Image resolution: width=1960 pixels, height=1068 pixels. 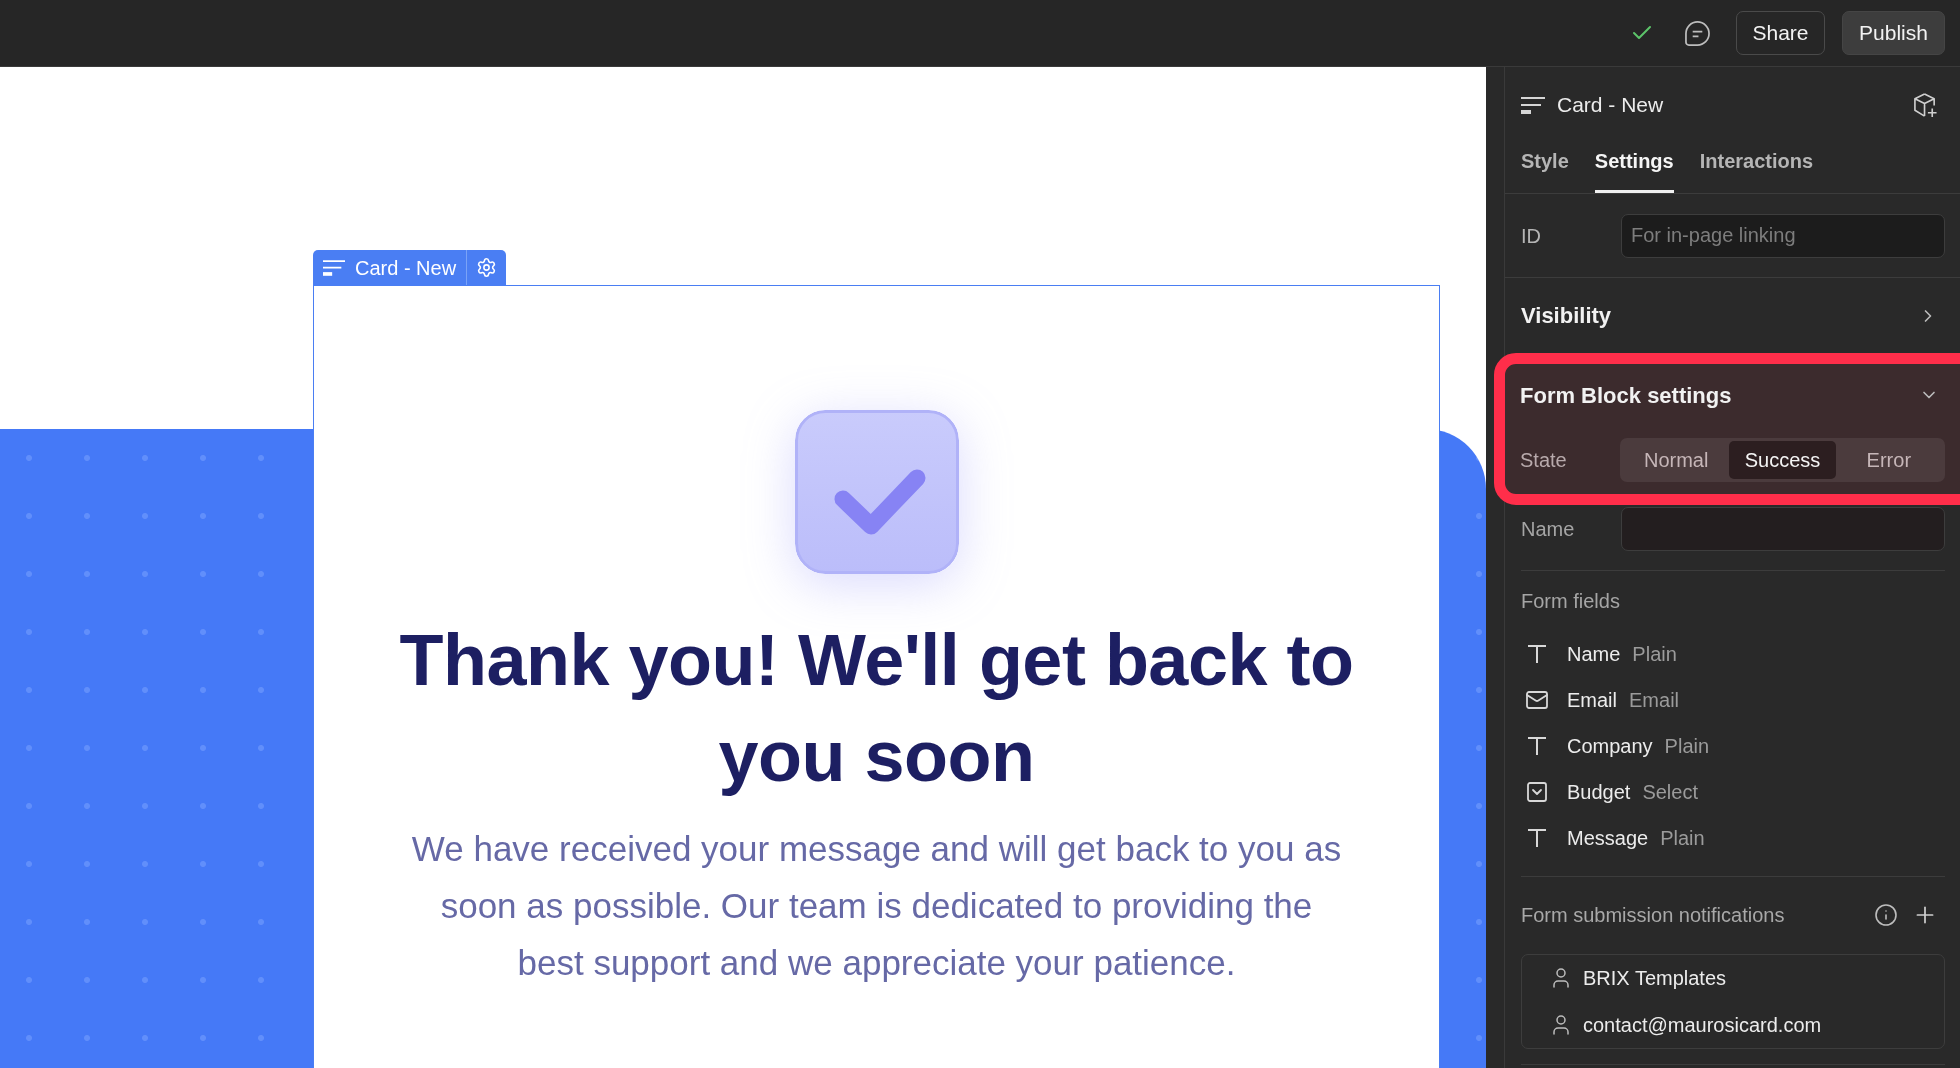 I want to click on share-button: Share, so click(x=1780, y=33).